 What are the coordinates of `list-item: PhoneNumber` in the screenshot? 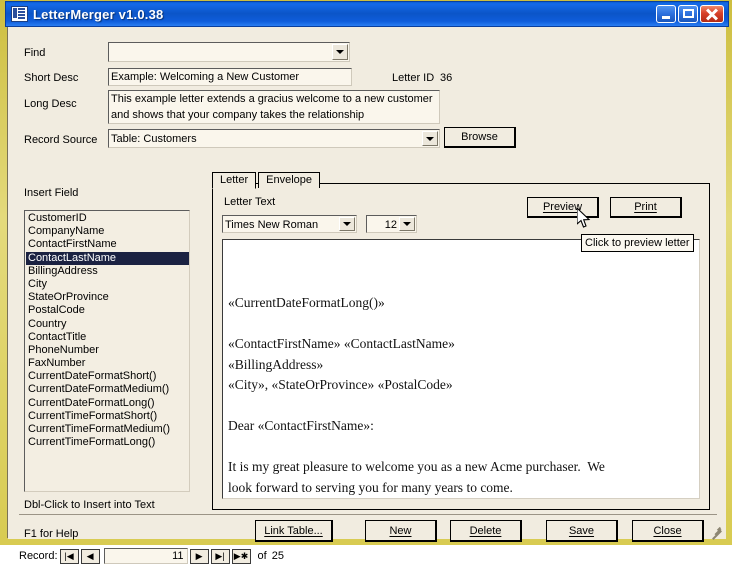 It's located at (107, 350).